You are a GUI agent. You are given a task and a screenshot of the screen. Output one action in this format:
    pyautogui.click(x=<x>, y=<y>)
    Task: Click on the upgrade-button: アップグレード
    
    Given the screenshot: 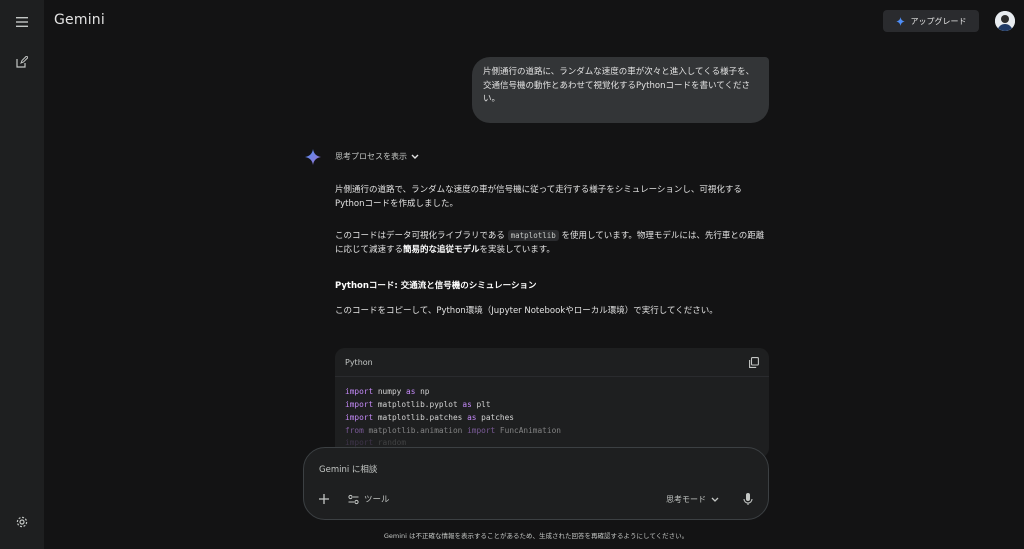 What is the action you would take?
    pyautogui.click(x=931, y=21)
    